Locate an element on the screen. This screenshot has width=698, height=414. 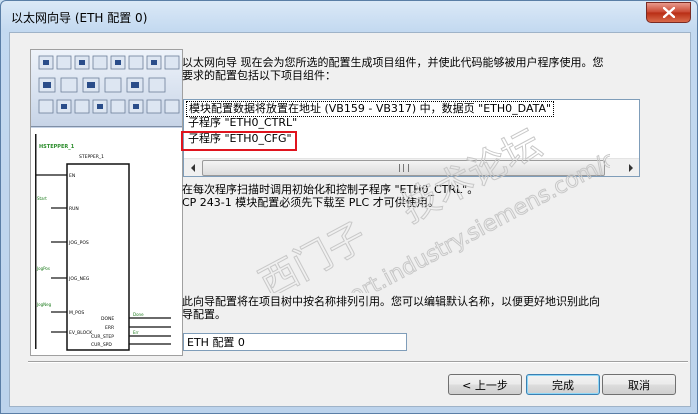
naming-line-2: 导配置。 is located at coordinates (204, 314).